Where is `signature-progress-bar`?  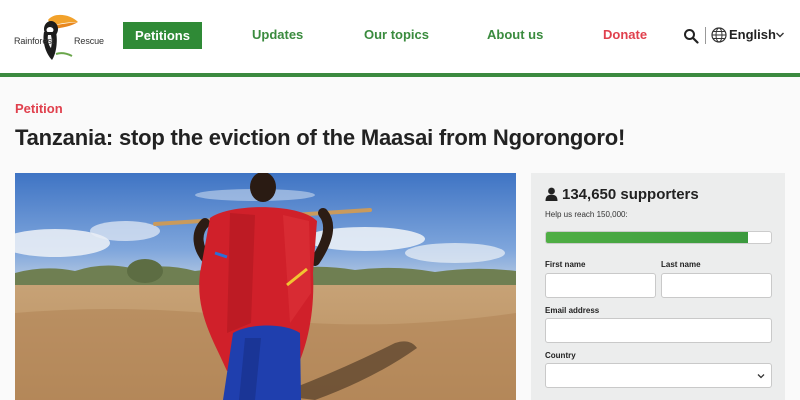 signature-progress-bar is located at coordinates (658, 237).